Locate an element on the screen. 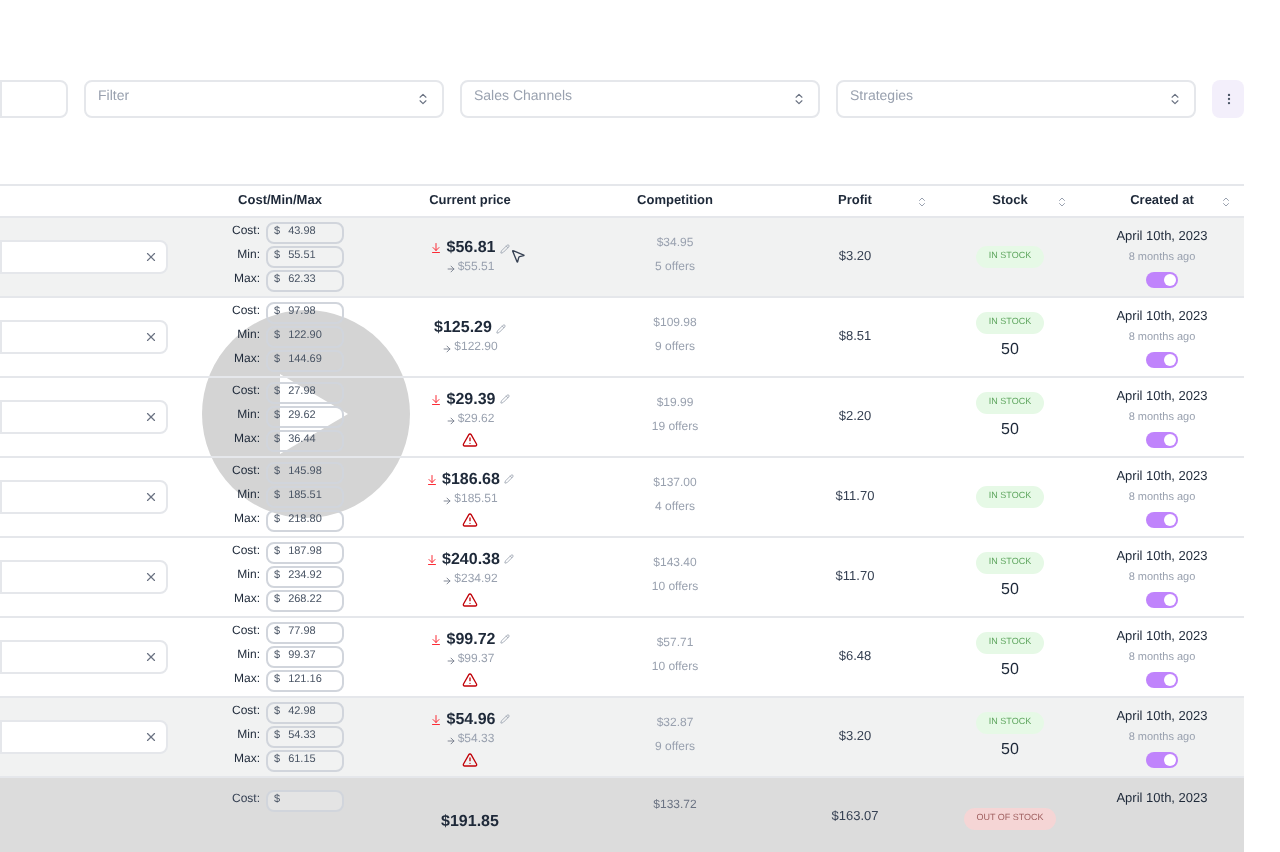 The height and width of the screenshot is (852, 1280). current-price: $56.81 is located at coordinates (471, 248).